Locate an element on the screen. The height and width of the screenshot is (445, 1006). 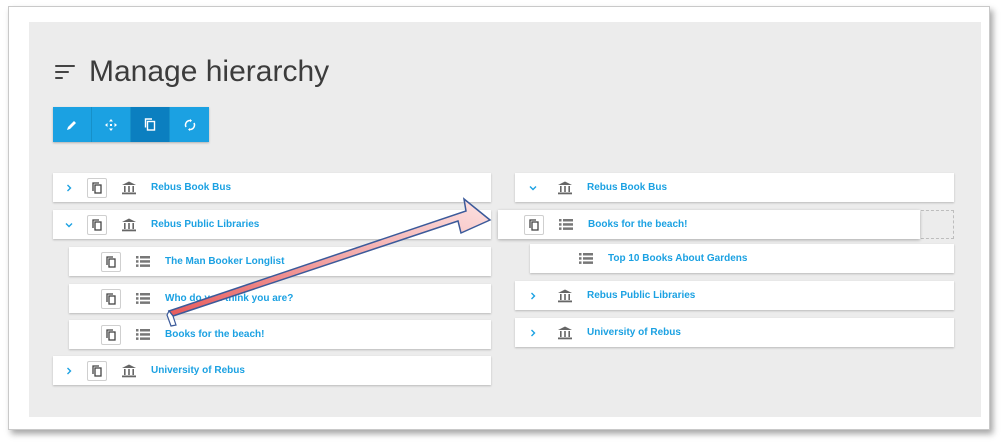
refresh-icon is located at coordinates (189, 124).